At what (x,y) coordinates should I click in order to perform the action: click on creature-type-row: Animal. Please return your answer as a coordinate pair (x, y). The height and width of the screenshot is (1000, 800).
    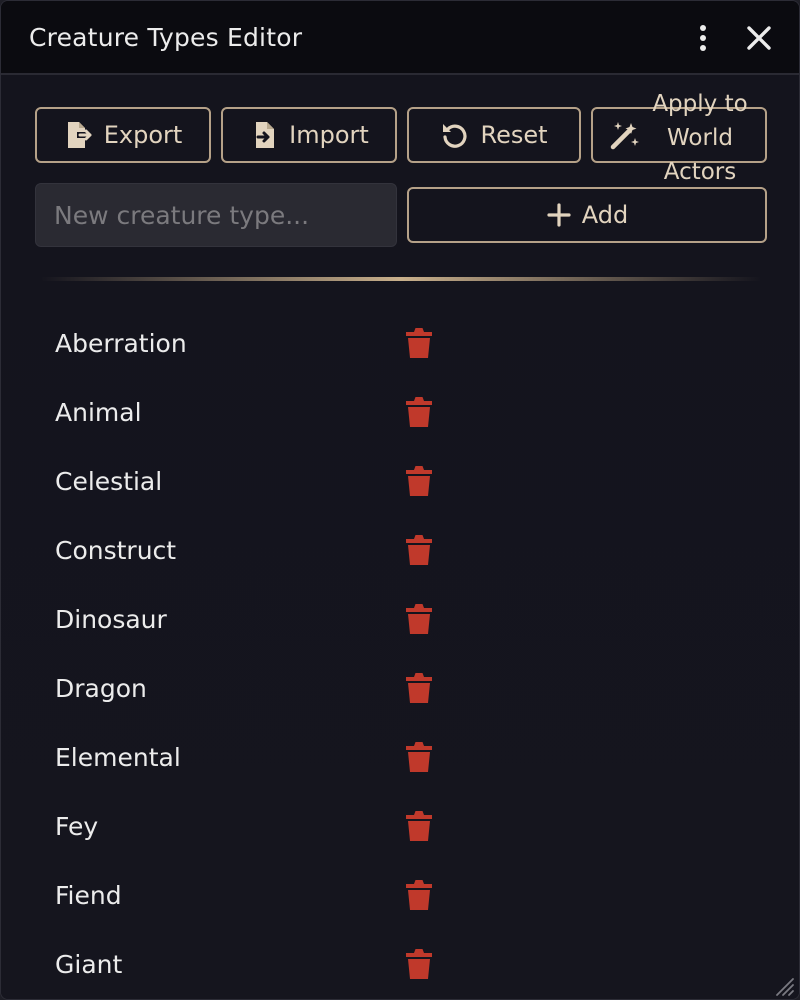
    Looking at the image, I should click on (401, 414).